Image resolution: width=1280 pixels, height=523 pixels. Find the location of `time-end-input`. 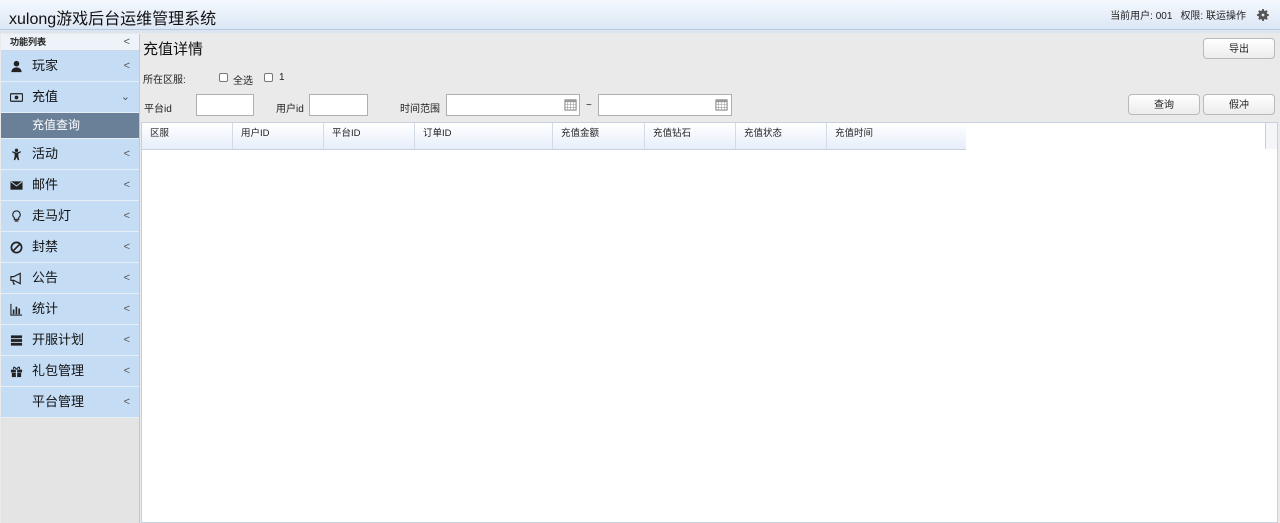

time-end-input is located at coordinates (665, 105).